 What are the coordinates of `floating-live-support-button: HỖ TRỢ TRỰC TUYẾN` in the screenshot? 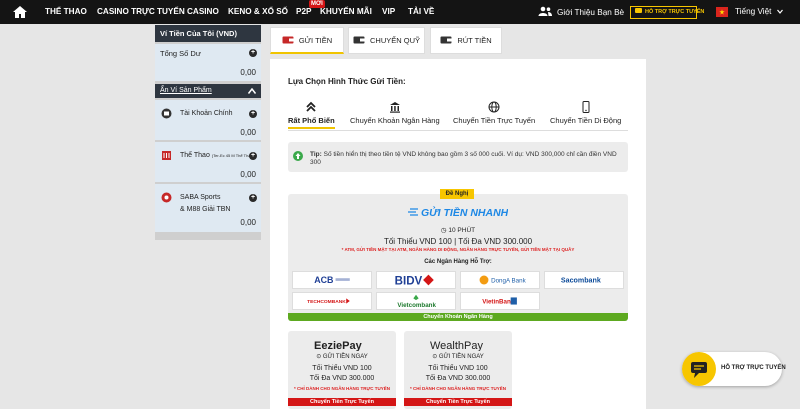 It's located at (734, 369).